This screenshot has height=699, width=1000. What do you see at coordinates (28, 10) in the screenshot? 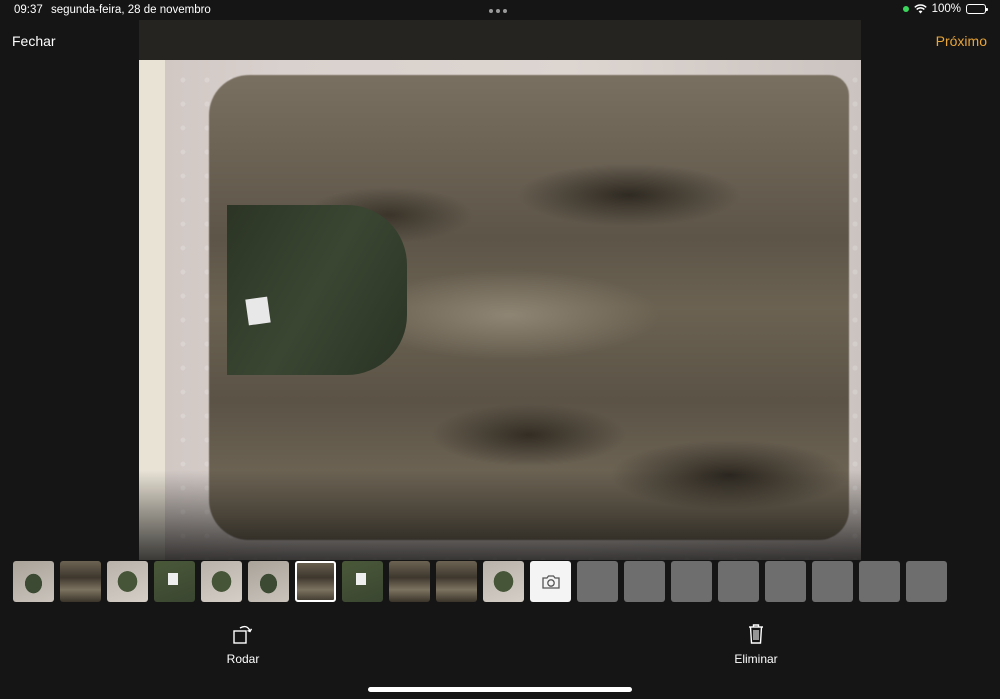
I see `status-time: 09:37` at bounding box center [28, 10].